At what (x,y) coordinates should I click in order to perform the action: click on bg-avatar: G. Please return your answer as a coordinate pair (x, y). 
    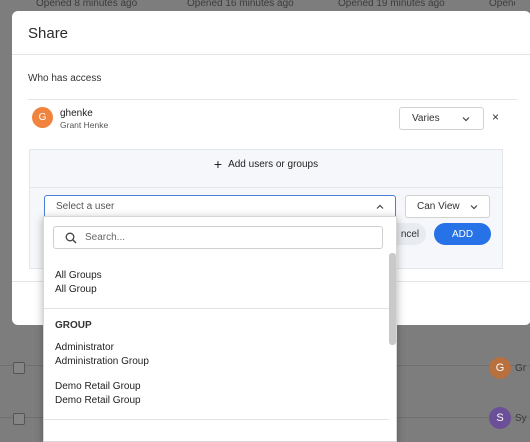
    Looking at the image, I should click on (500, 368).